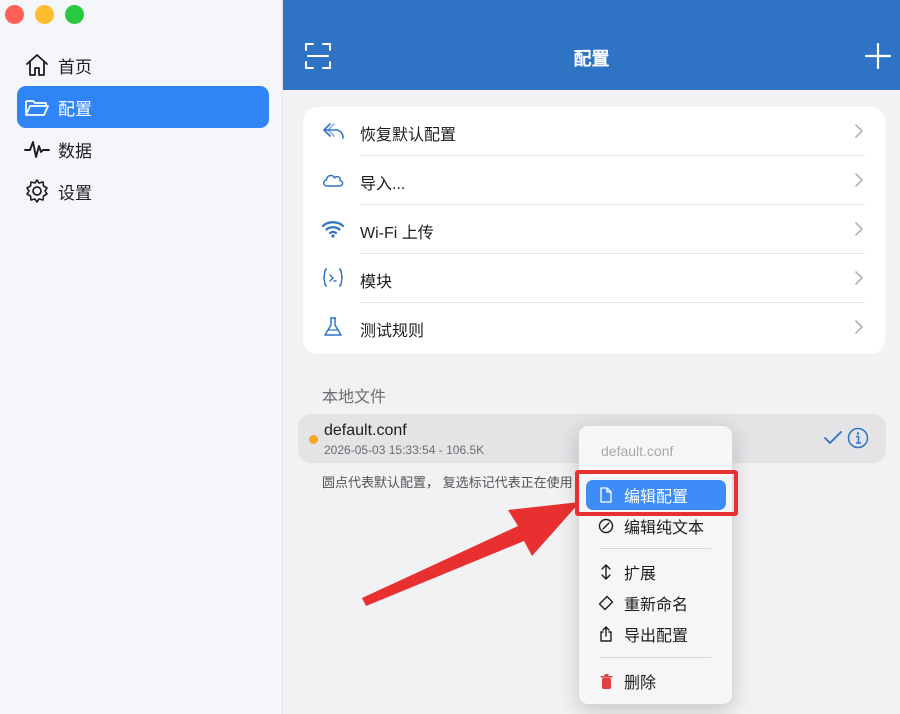 The image size is (900, 714). Describe the element at coordinates (143, 191) in the screenshot. I see `sidebar-item-settings: 设置` at that location.